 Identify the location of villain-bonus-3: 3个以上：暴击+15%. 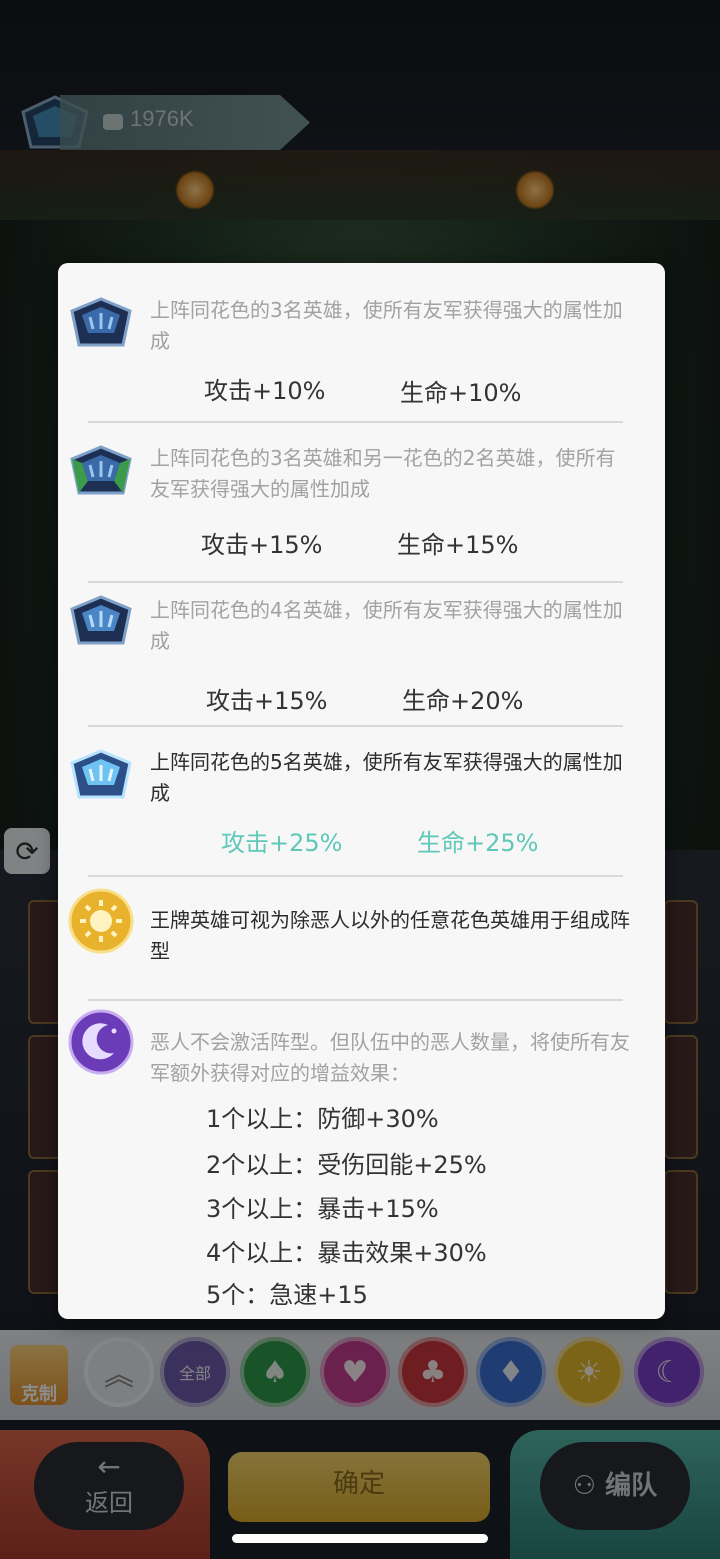
(322, 1209).